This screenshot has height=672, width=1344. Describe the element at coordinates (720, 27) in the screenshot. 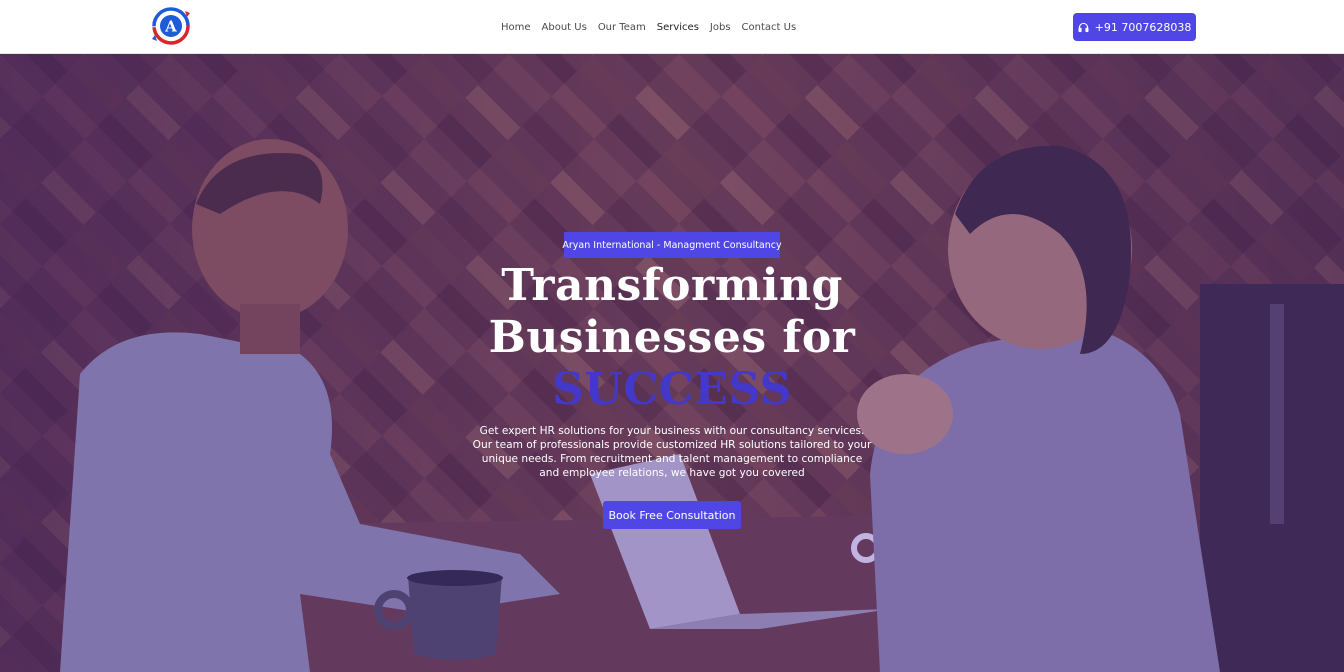

I see `nav-jobs: Jobs` at that location.